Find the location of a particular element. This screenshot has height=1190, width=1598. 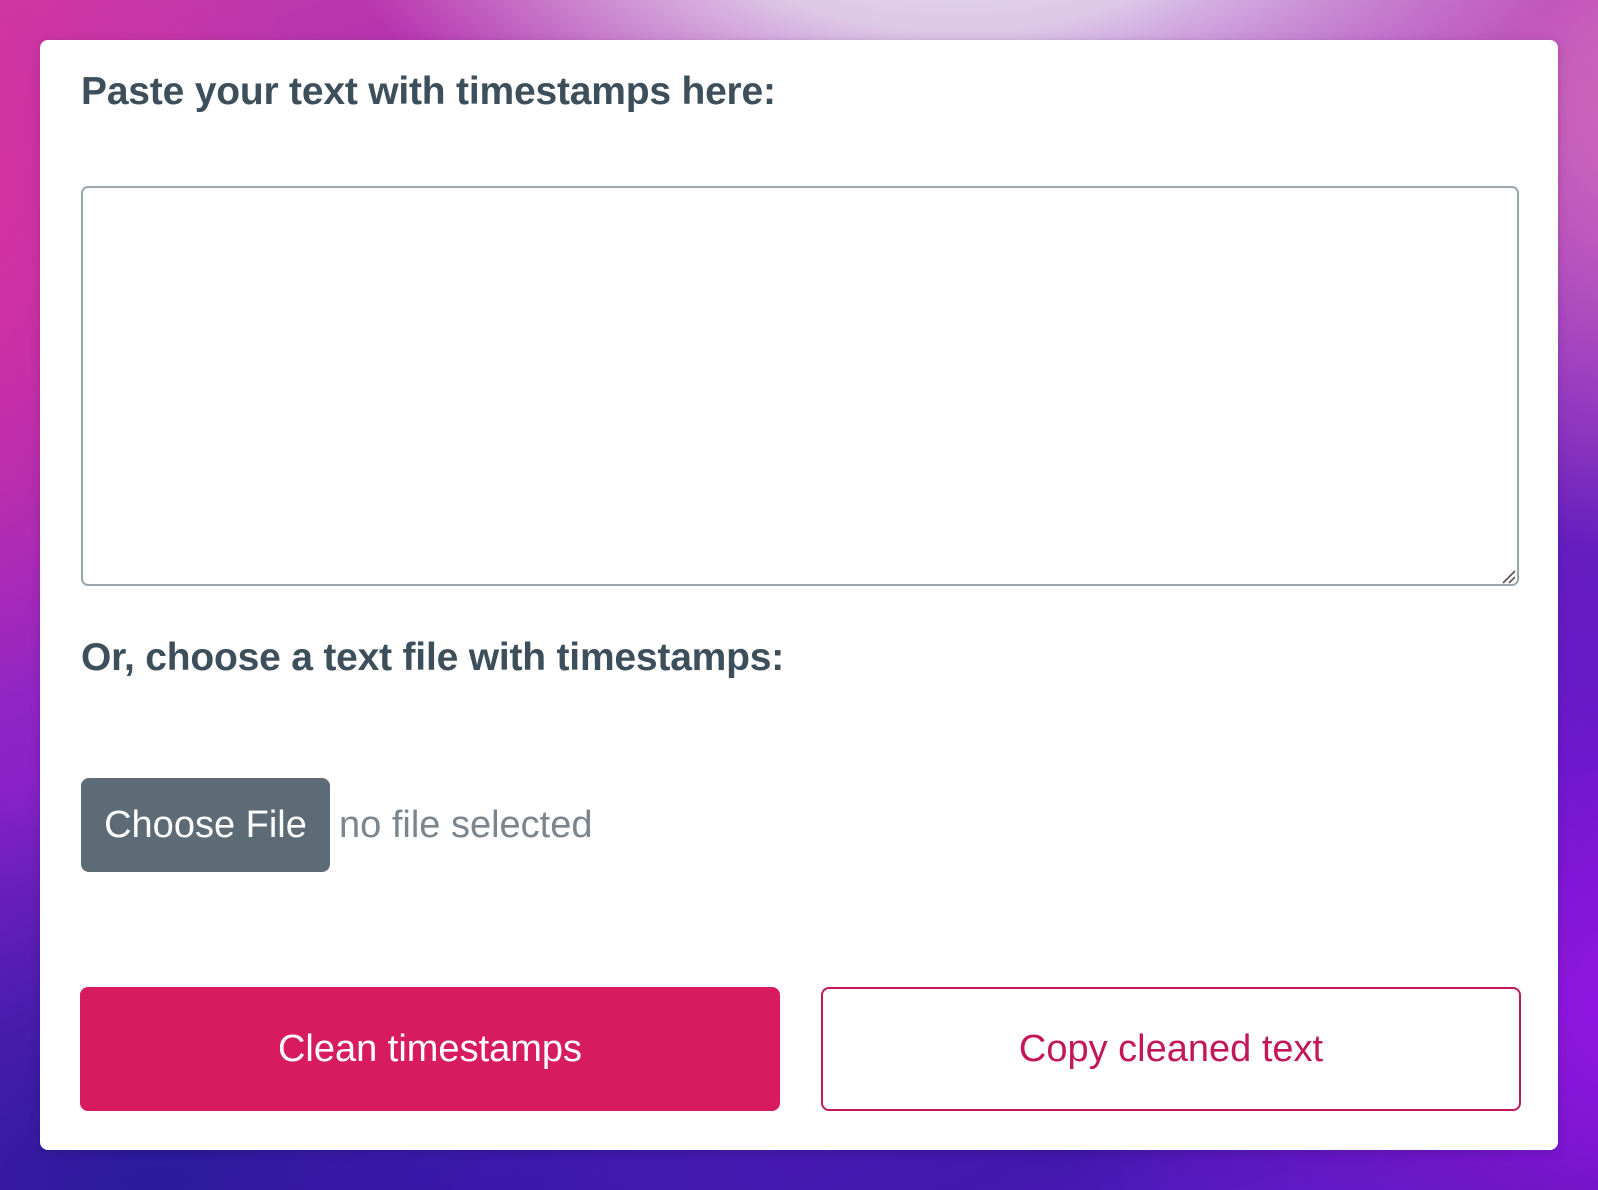

copy-cleaned-text-button: Copy cleaned text is located at coordinates (1171, 1049).